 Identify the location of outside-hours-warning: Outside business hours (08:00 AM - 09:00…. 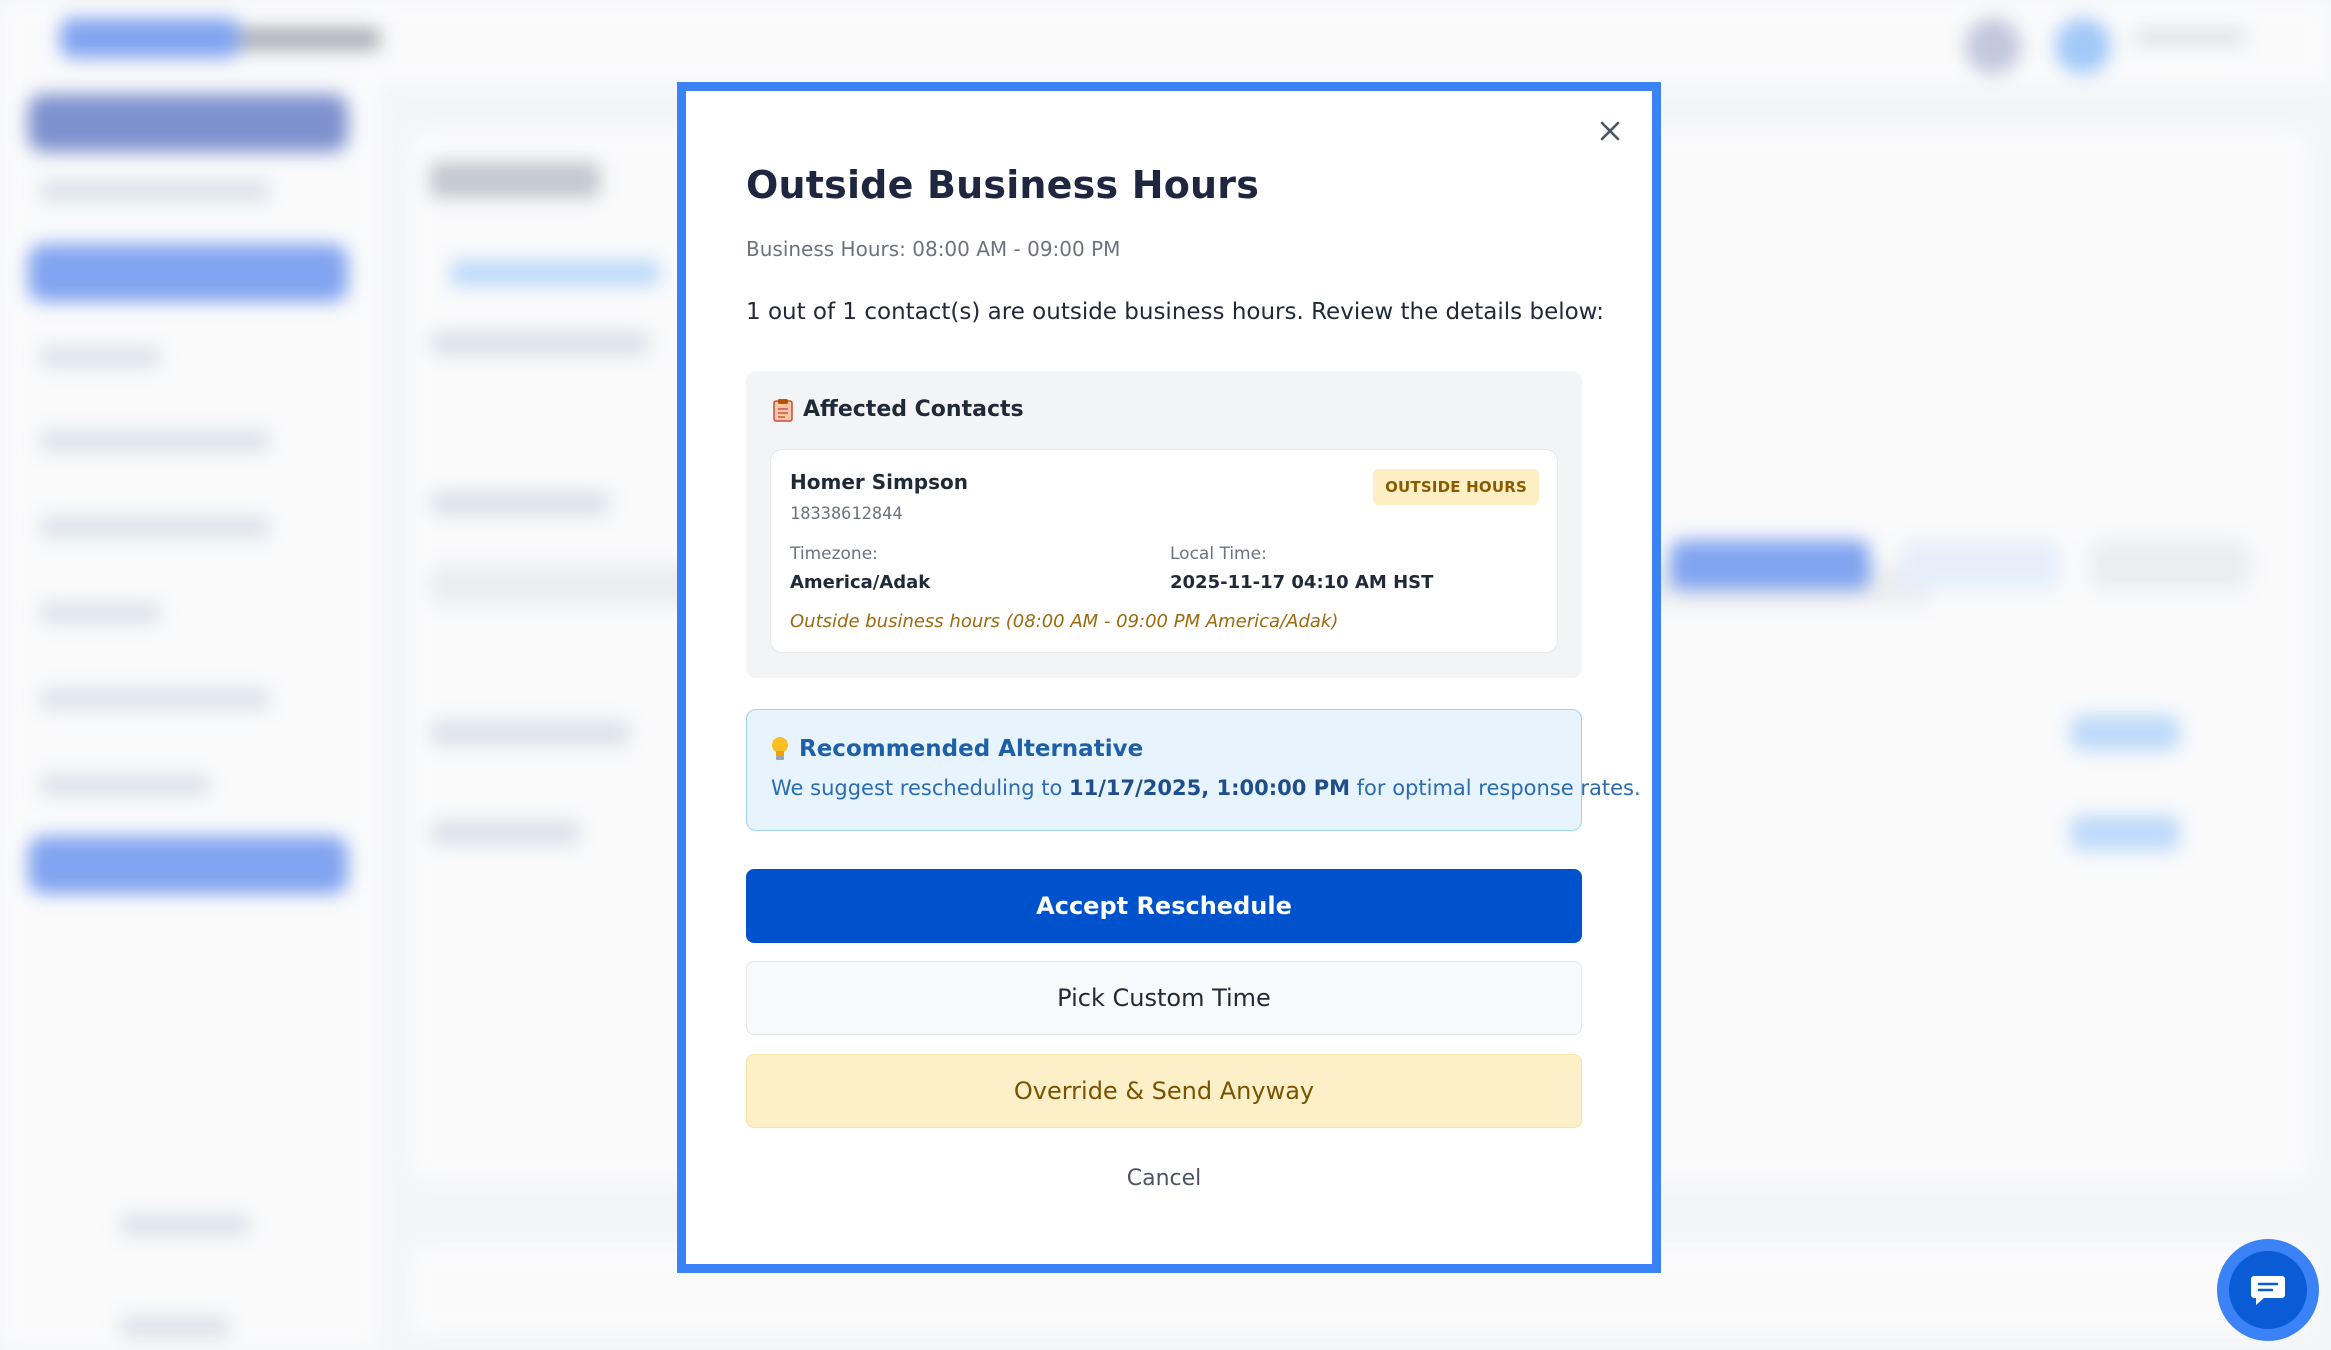
(1064, 621).